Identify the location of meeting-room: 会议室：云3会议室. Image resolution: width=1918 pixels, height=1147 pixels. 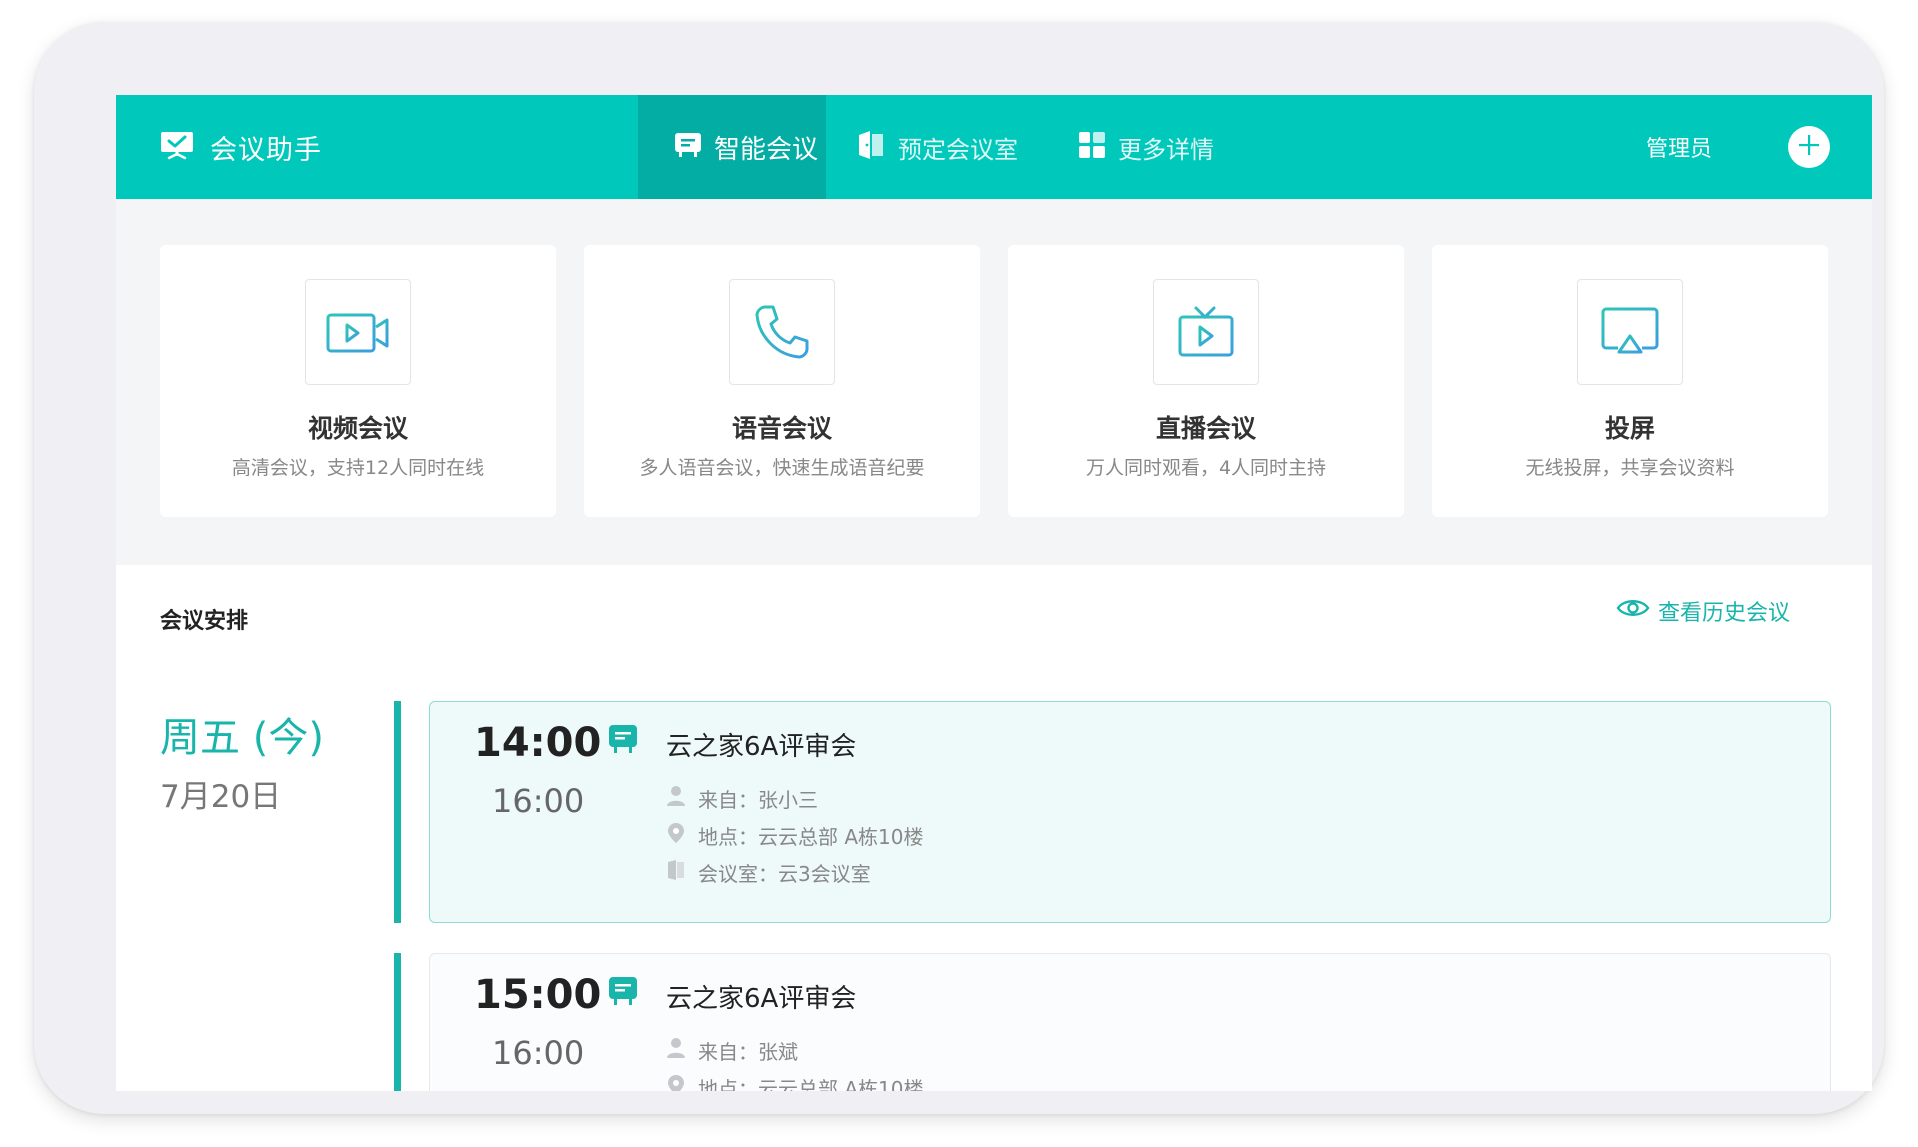
(768, 872).